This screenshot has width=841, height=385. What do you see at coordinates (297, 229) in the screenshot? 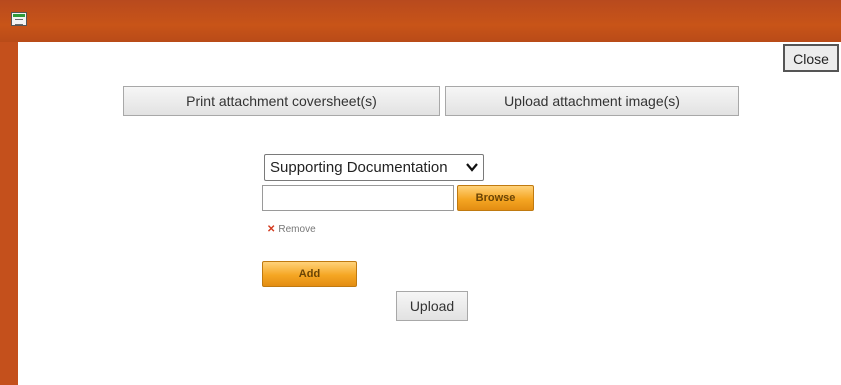
I see `remove-label: Remove` at bounding box center [297, 229].